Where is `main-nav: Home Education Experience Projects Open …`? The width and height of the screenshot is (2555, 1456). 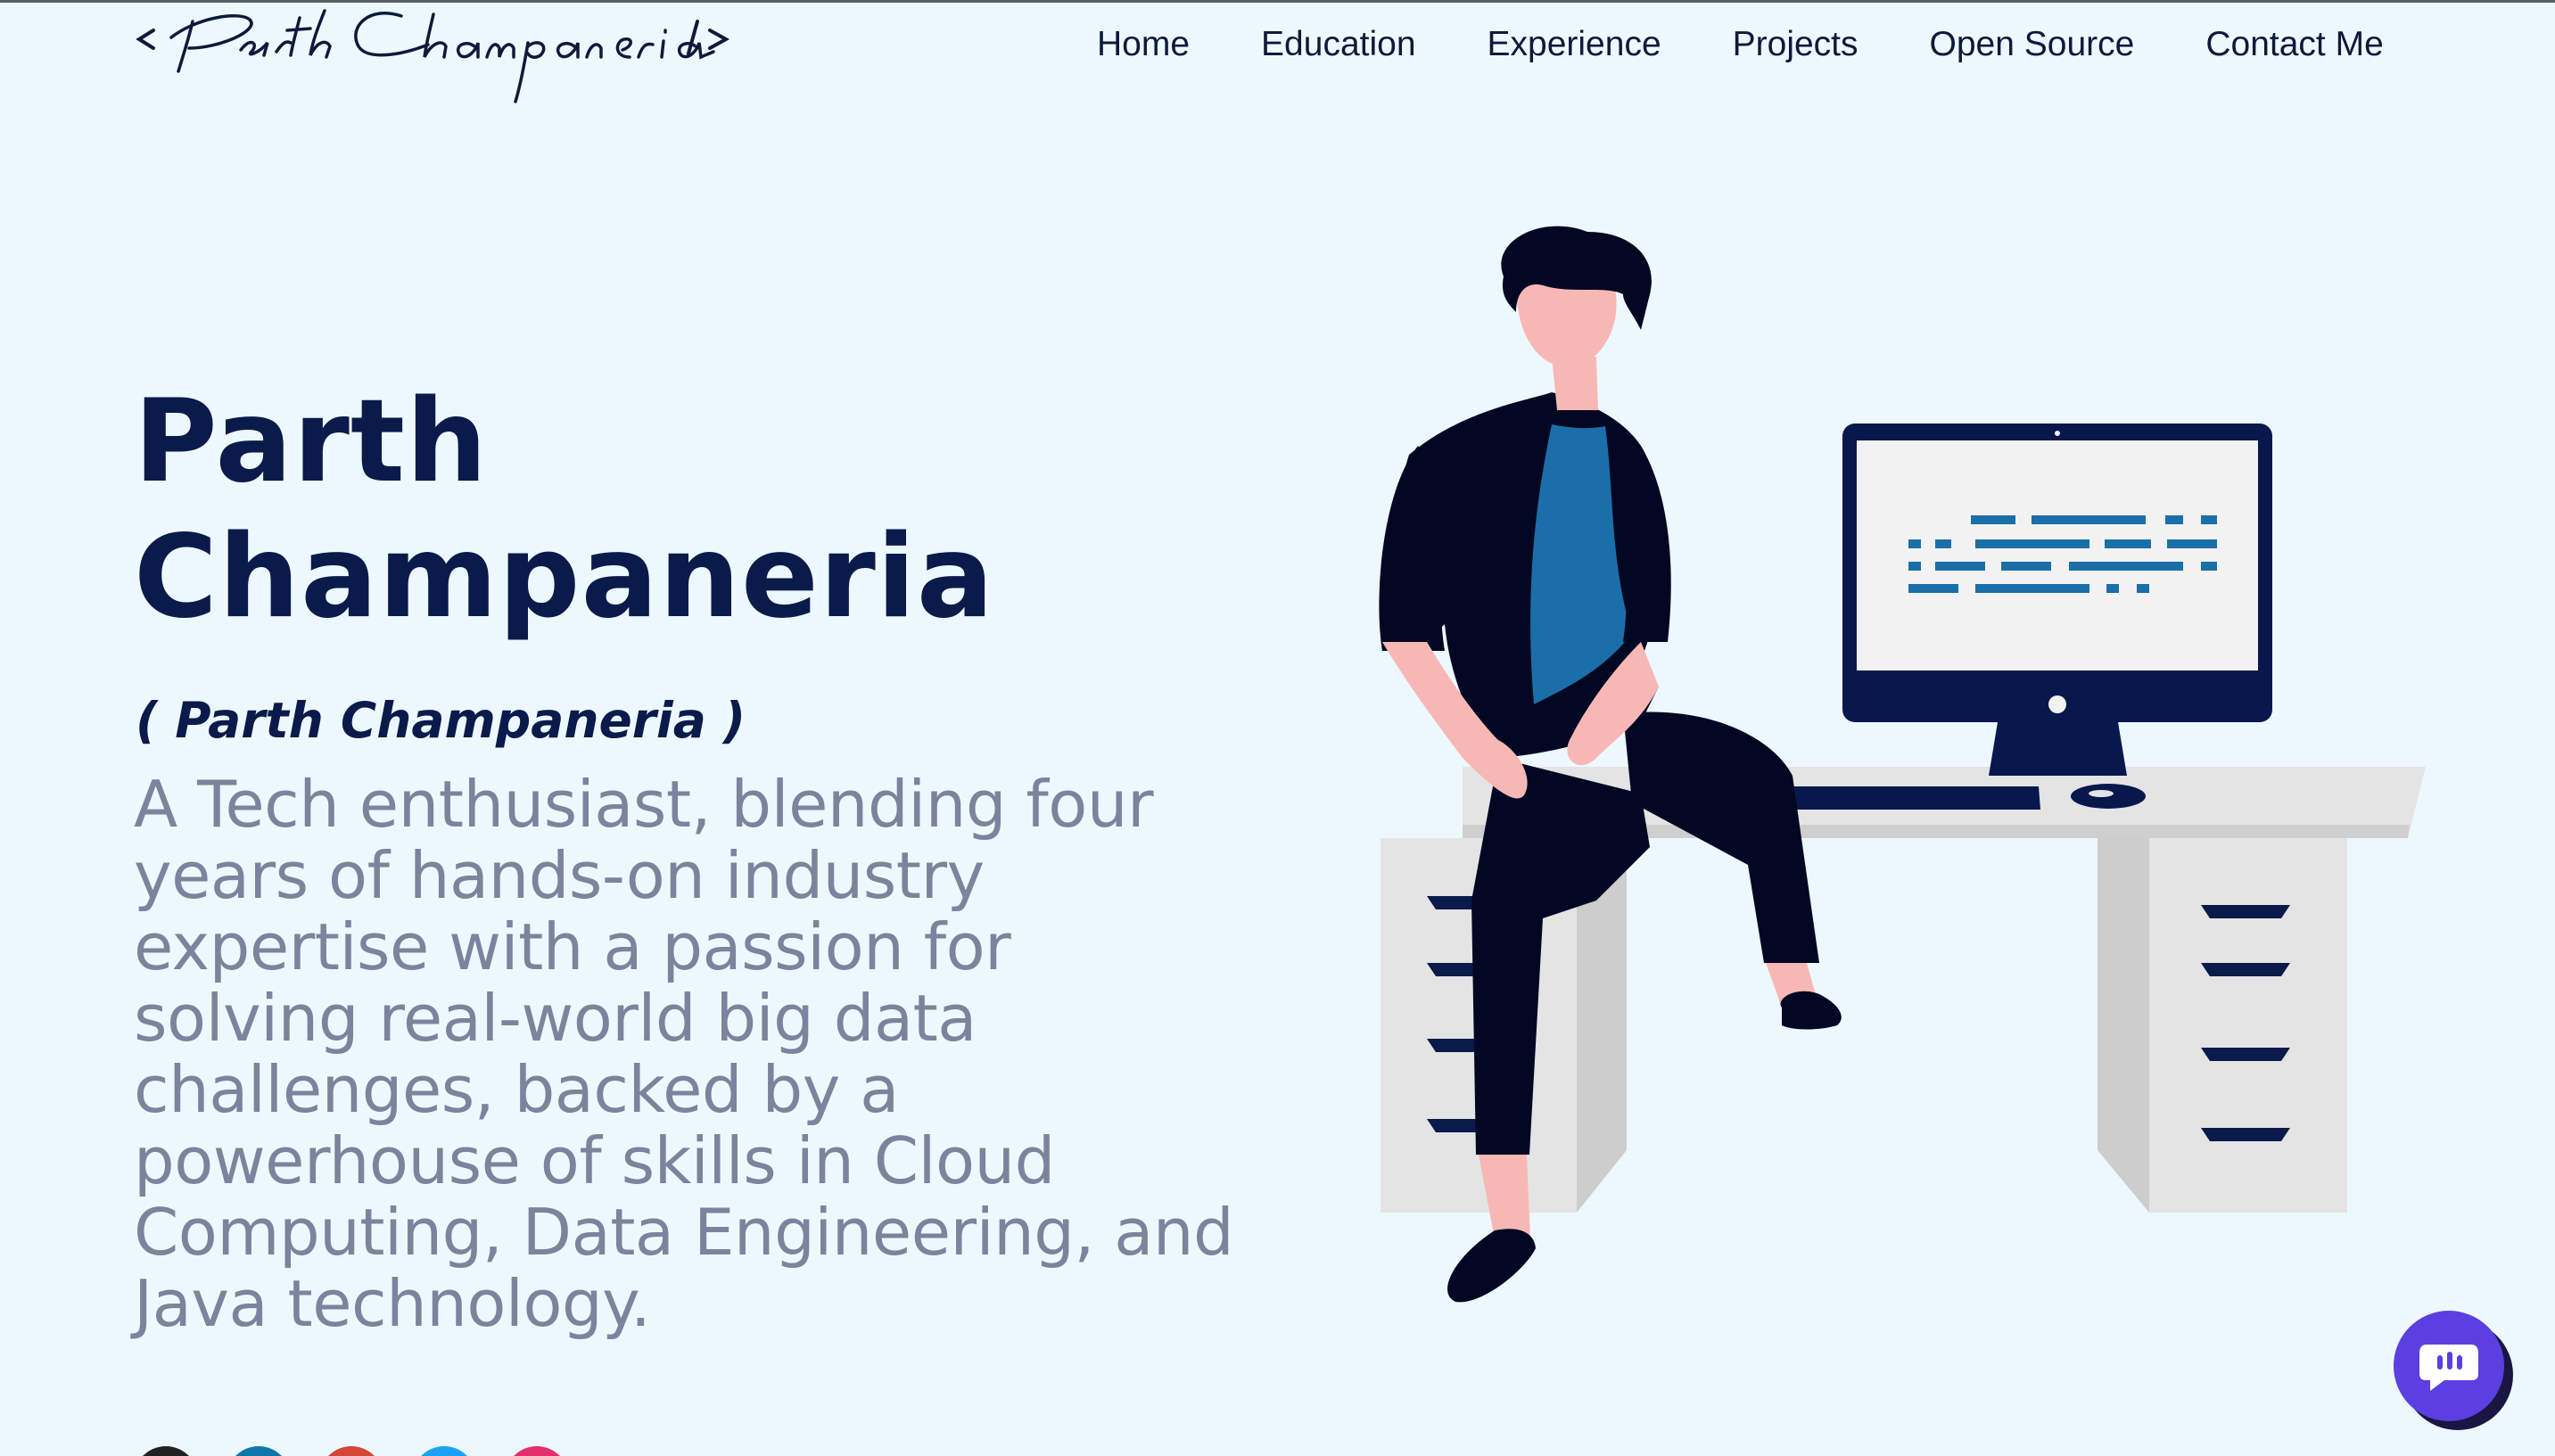
main-nav: Home Education Experience Projects Open … is located at coordinates (1741, 45).